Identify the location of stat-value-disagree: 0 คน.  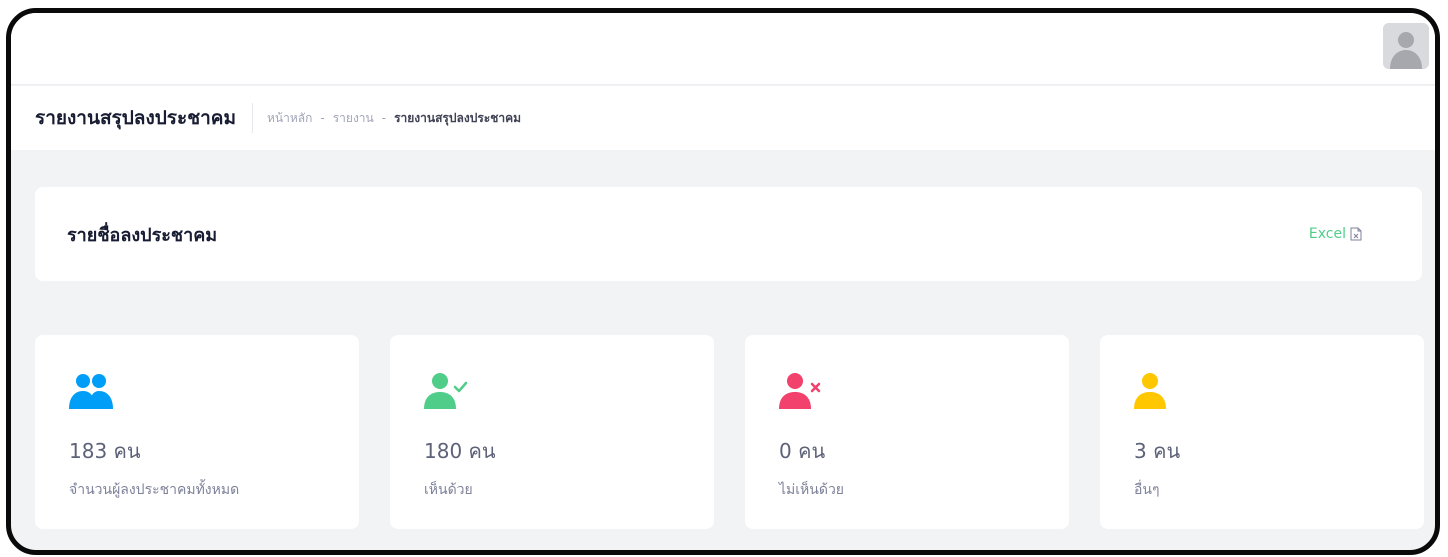
(802, 451).